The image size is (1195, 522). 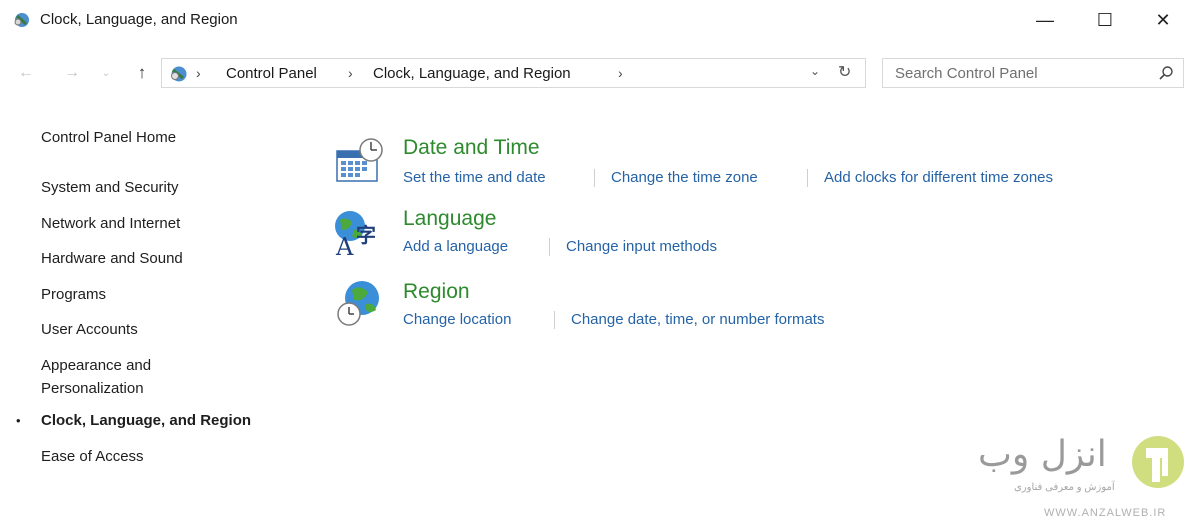 What do you see at coordinates (684, 177) in the screenshot?
I see `link-change-time-zone: Change the time zone` at bounding box center [684, 177].